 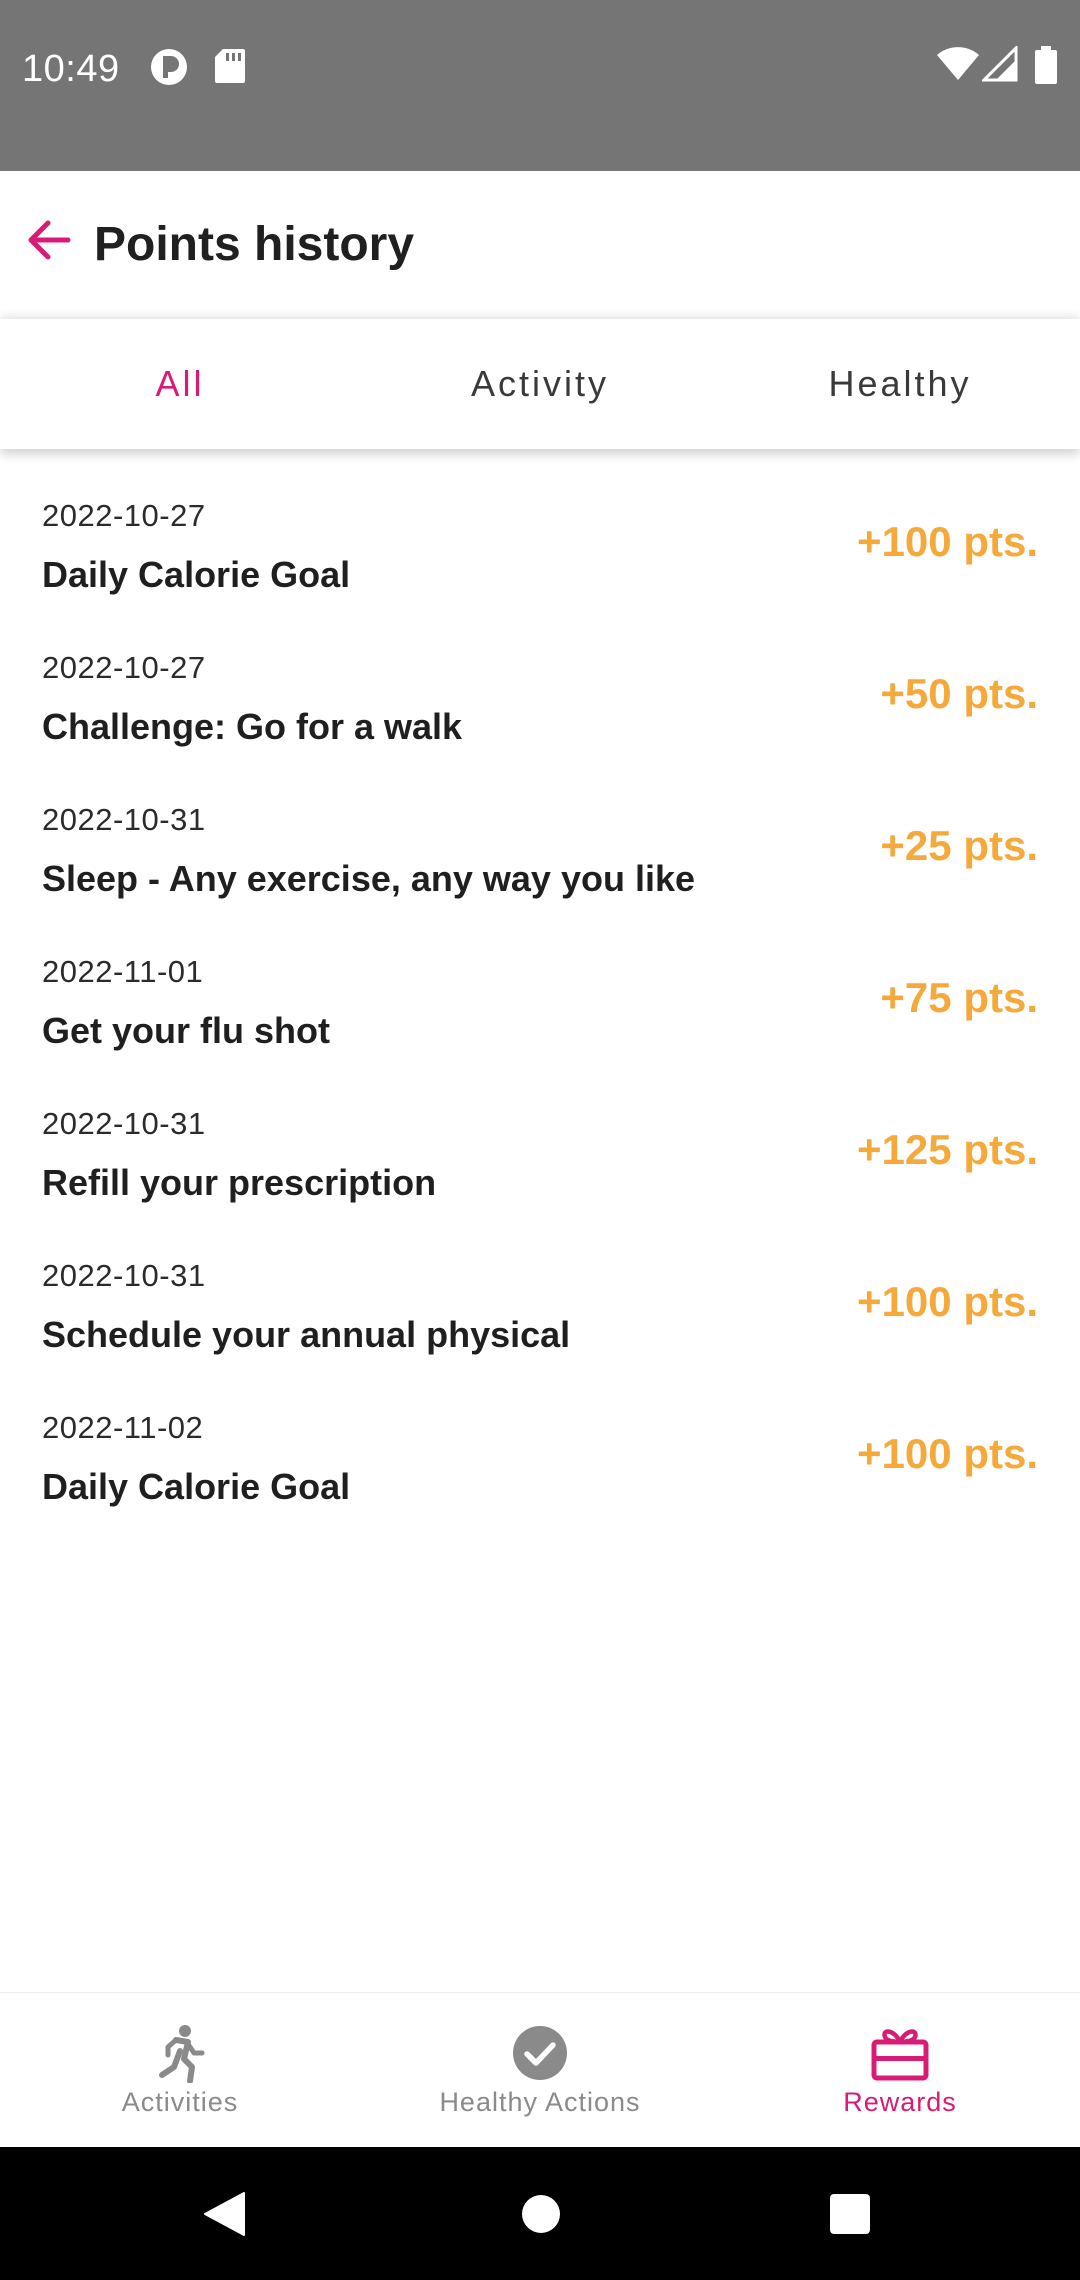 What do you see at coordinates (71, 69) in the screenshot?
I see `status-time: 10:49` at bounding box center [71, 69].